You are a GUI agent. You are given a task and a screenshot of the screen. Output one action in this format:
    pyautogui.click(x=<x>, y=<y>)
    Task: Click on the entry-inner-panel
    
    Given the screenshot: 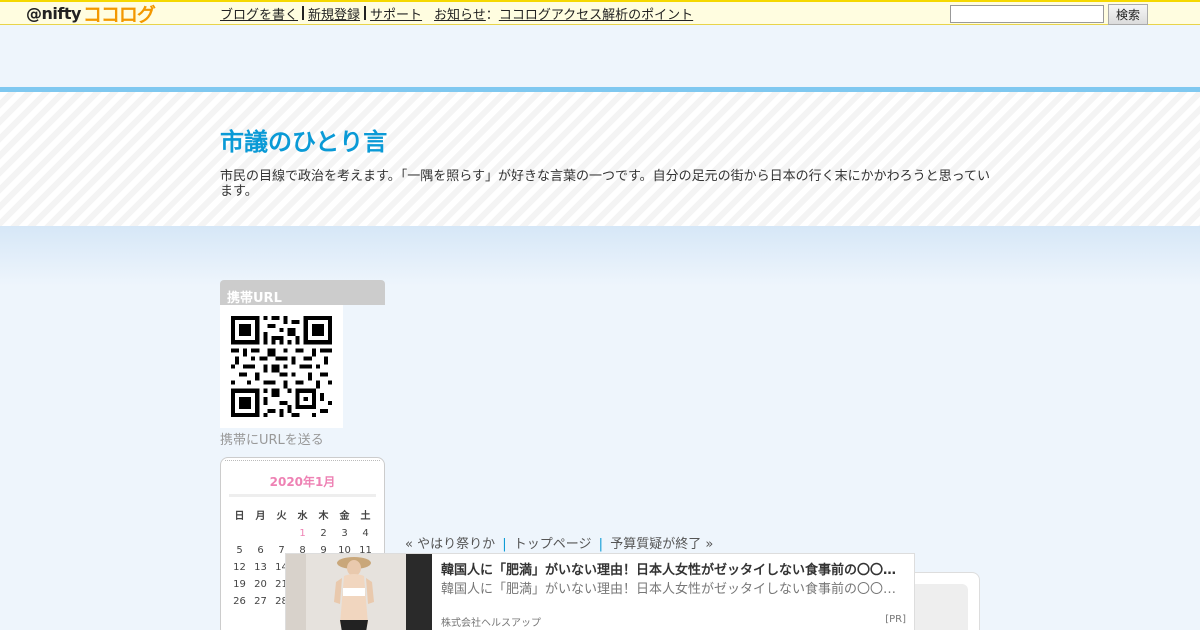 What is the action you would take?
    pyautogui.click(x=939, y=607)
    